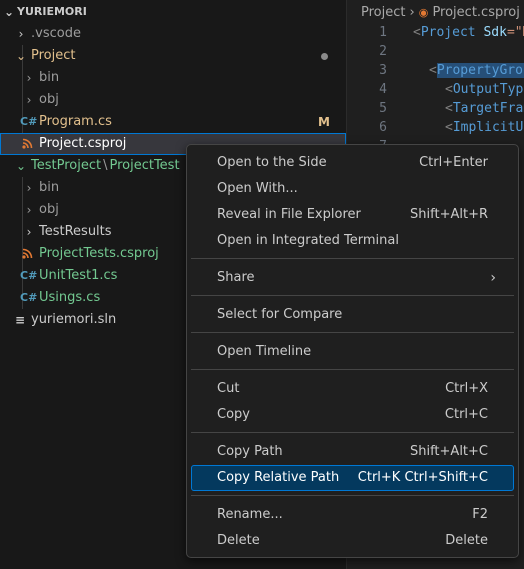 The height and width of the screenshot is (569, 524). What do you see at coordinates (352, 515) in the screenshot?
I see `menu-item-rename: Rename... F2` at bounding box center [352, 515].